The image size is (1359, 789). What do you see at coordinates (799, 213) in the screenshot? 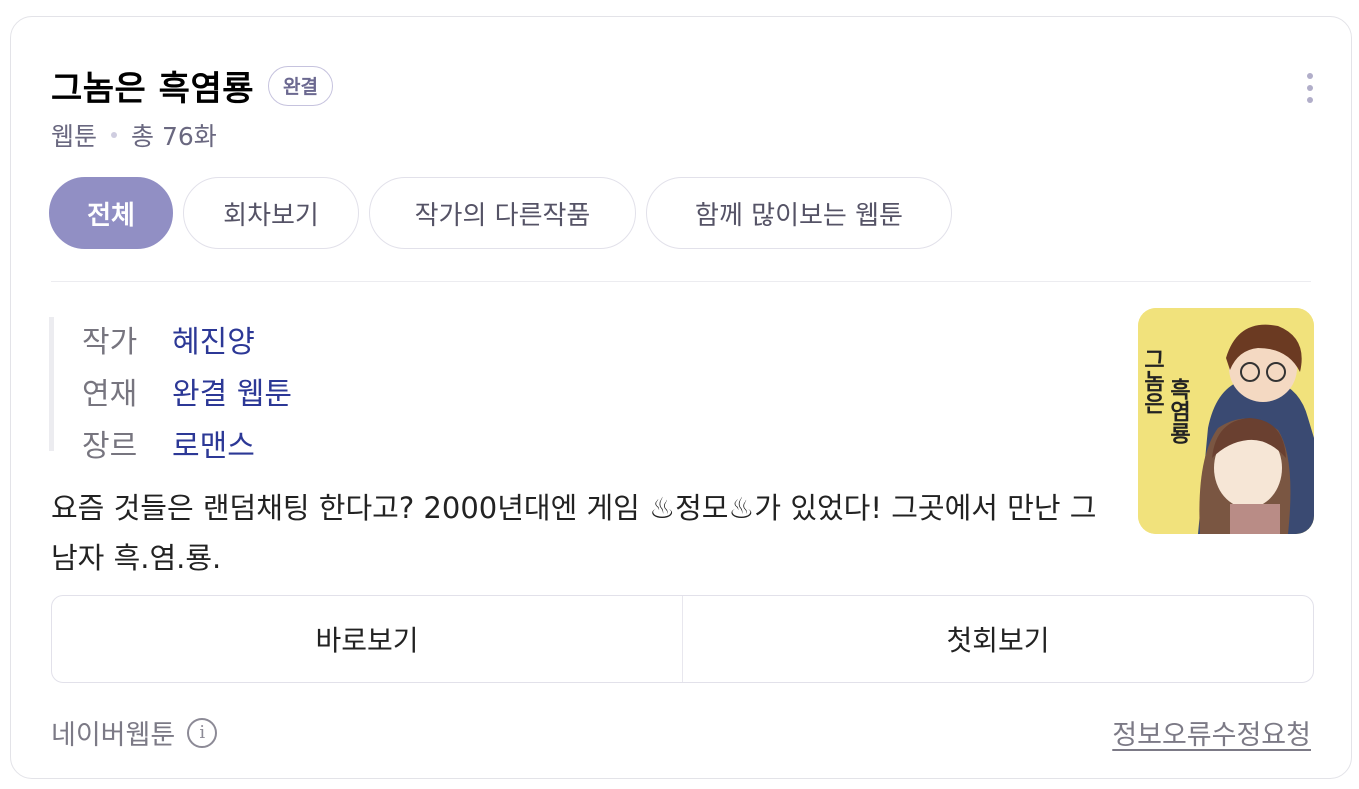
I see `tab-also-viewed: 함께 많이보는 웹툰` at bounding box center [799, 213].